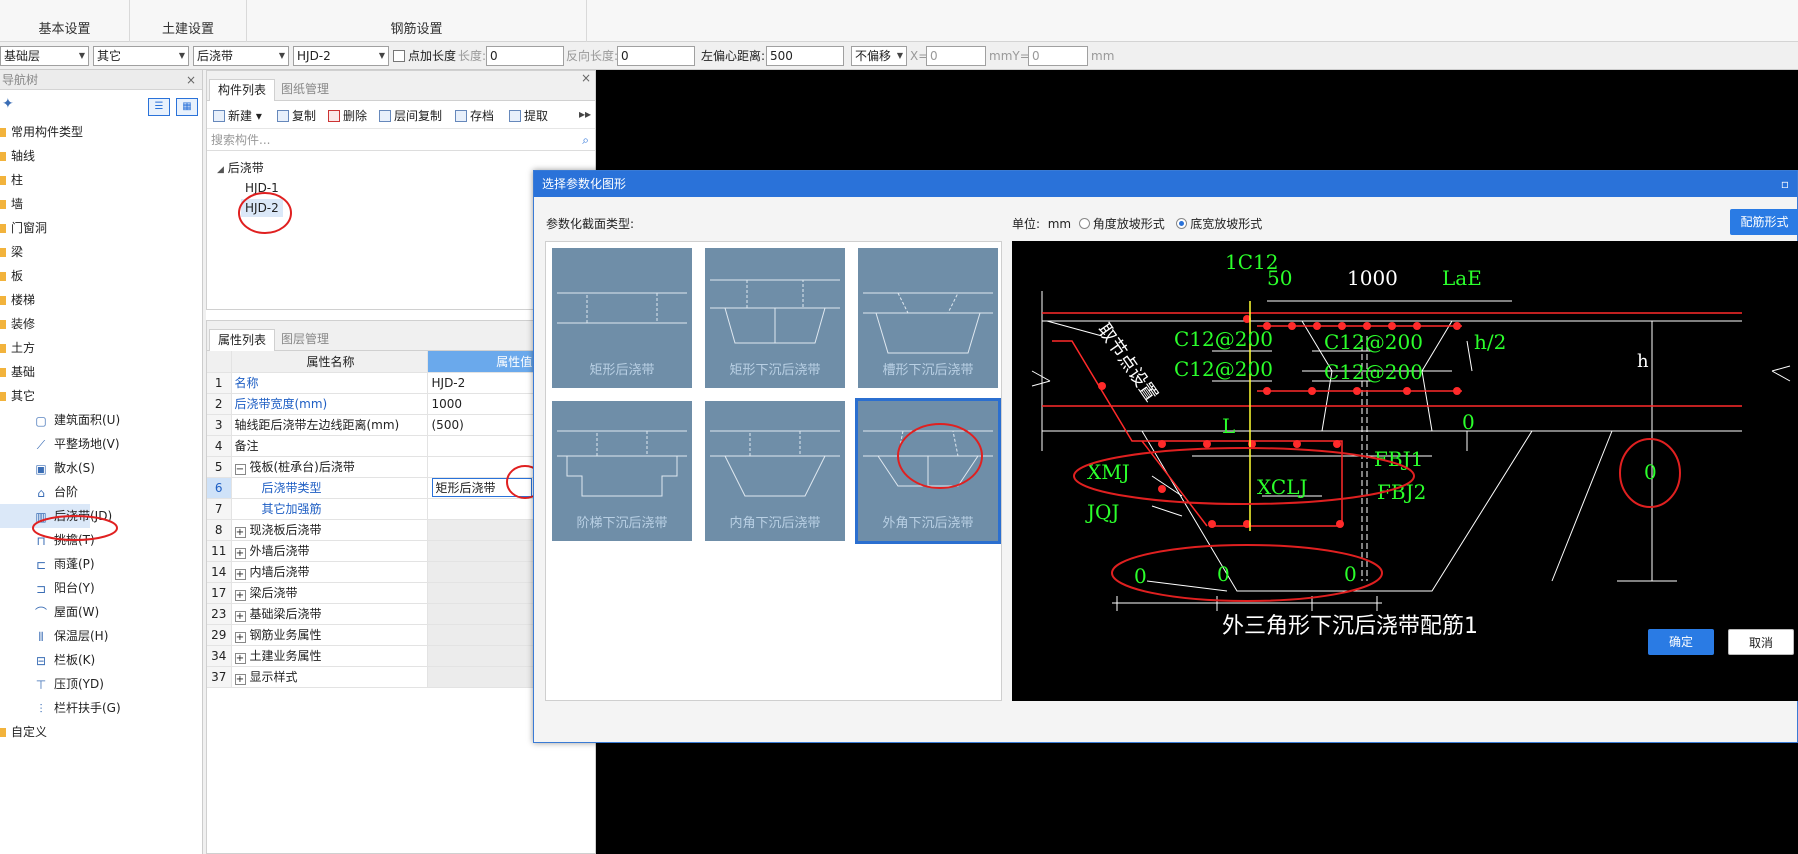 Image resolution: width=1798 pixels, height=854 pixels. I want to click on rebar-form-button: 配筋形式, so click(1764, 222).